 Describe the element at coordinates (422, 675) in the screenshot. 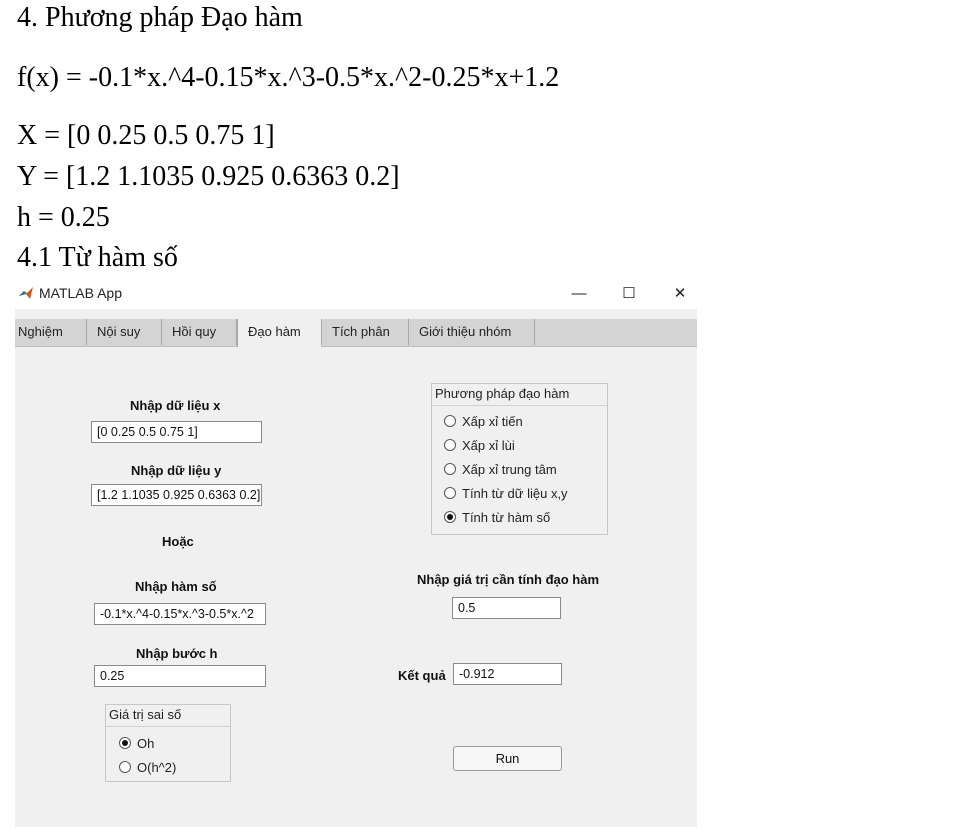

I see `result-label: Kết quả` at that location.